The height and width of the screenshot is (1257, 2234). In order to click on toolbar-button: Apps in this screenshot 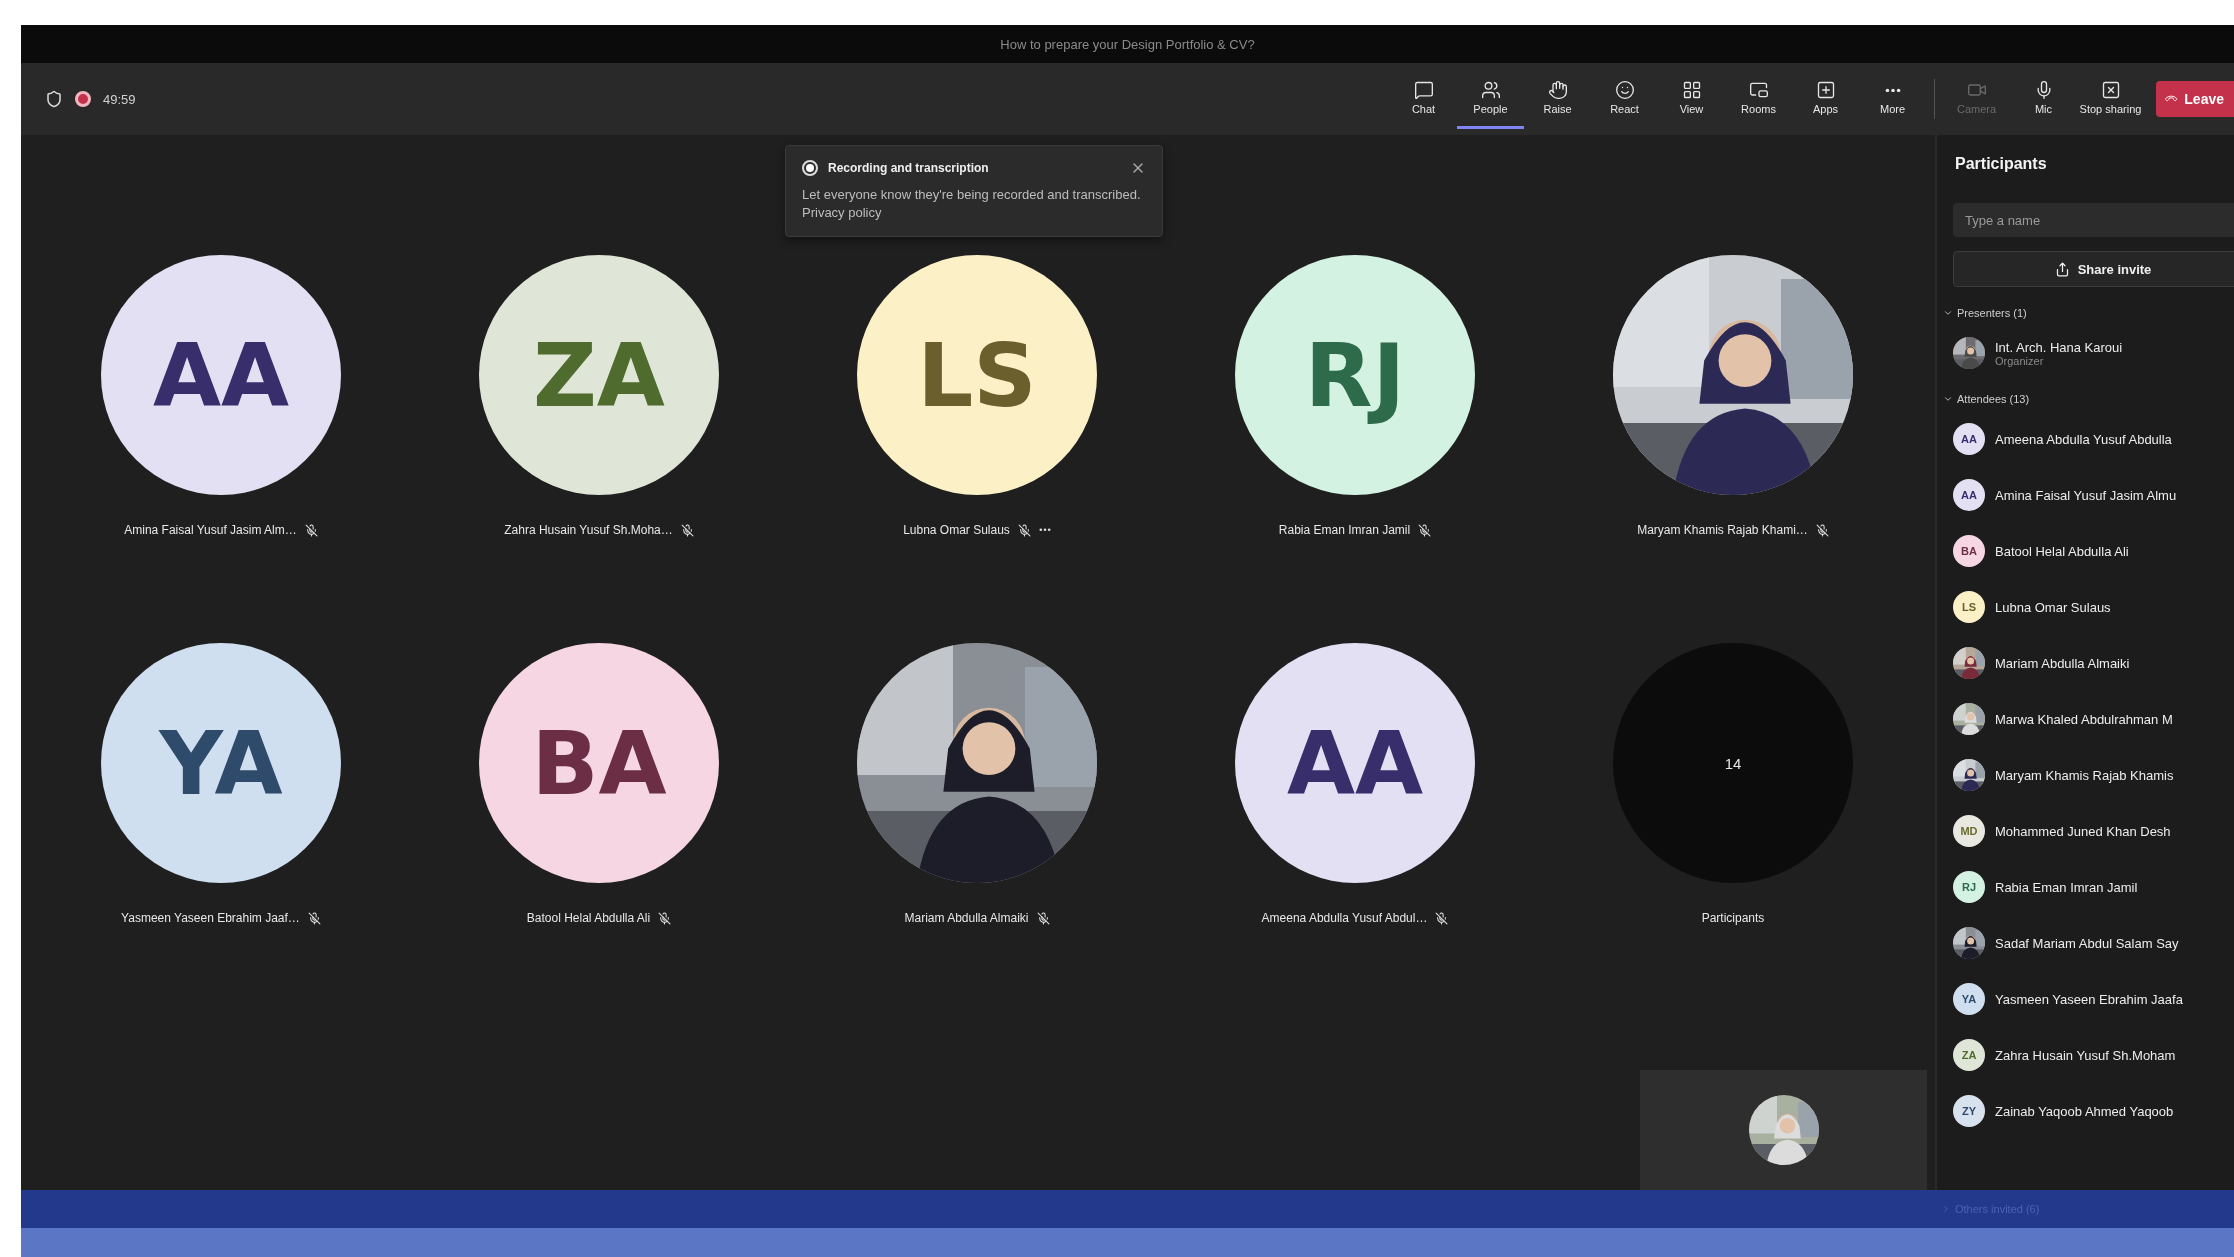, I will do `click(1825, 99)`.